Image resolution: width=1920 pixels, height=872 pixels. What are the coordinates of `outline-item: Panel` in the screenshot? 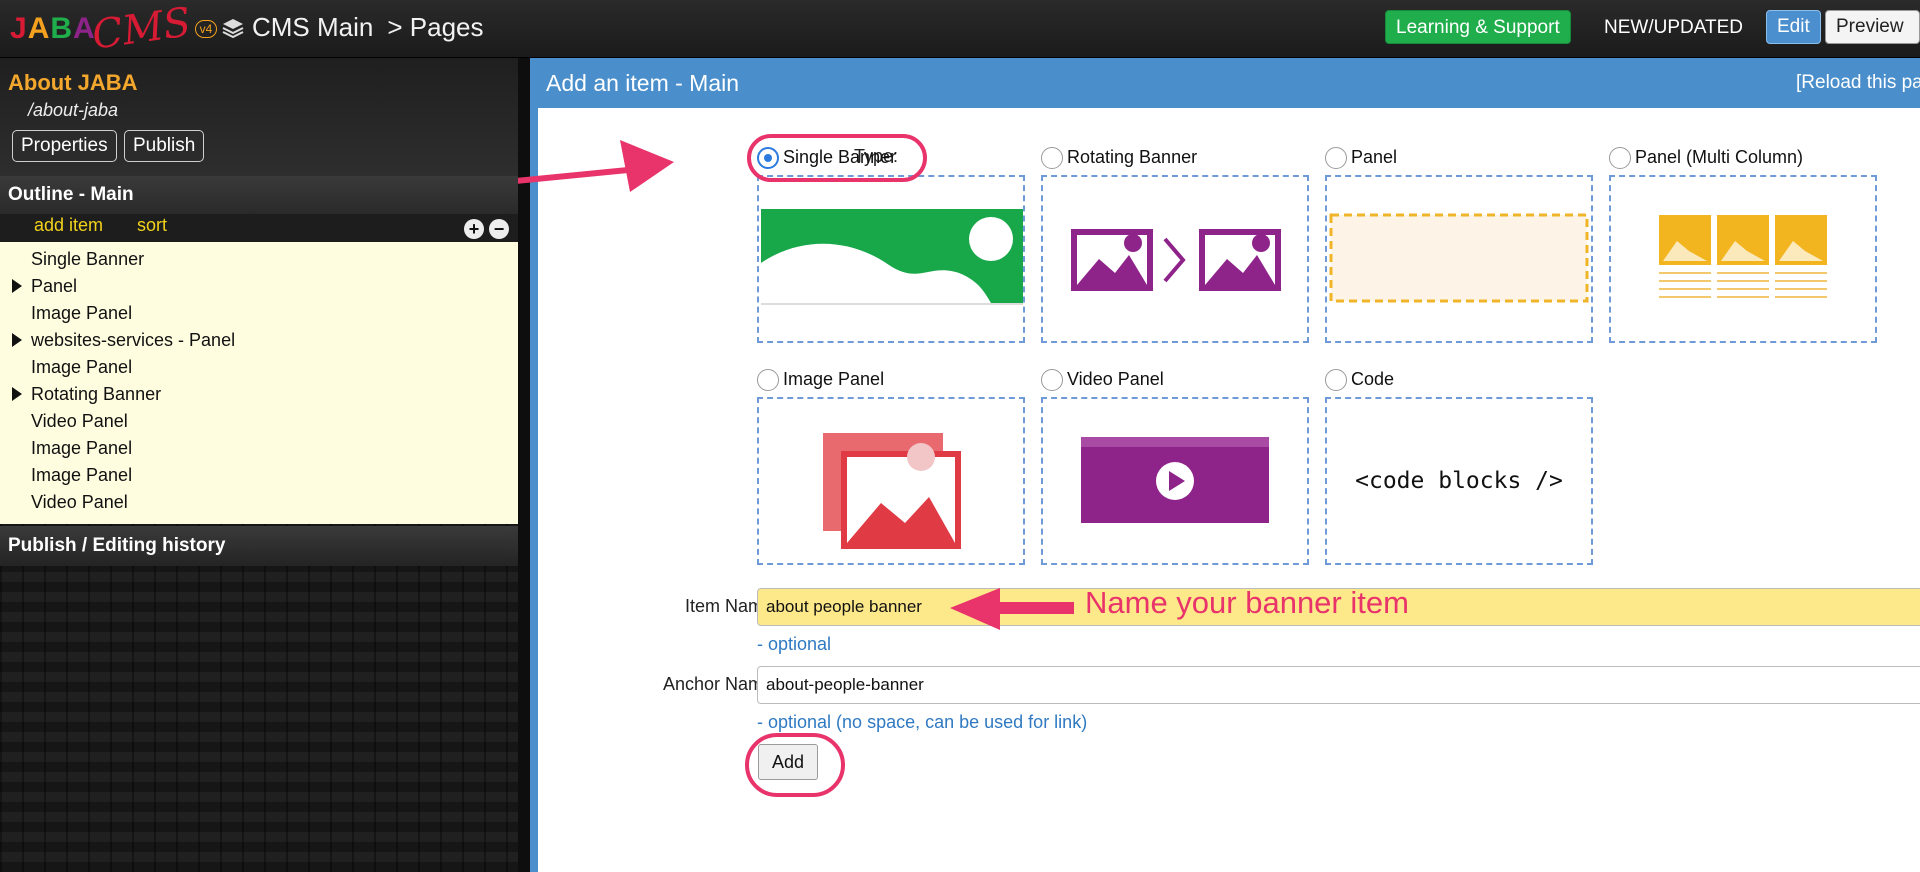 It's located at (259, 286).